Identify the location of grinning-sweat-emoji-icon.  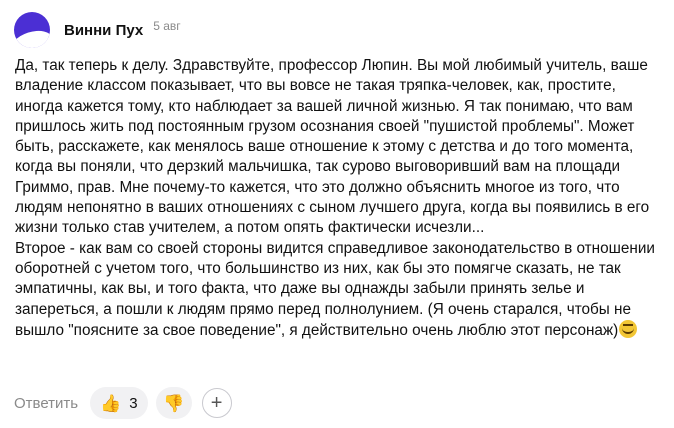
(628, 328).